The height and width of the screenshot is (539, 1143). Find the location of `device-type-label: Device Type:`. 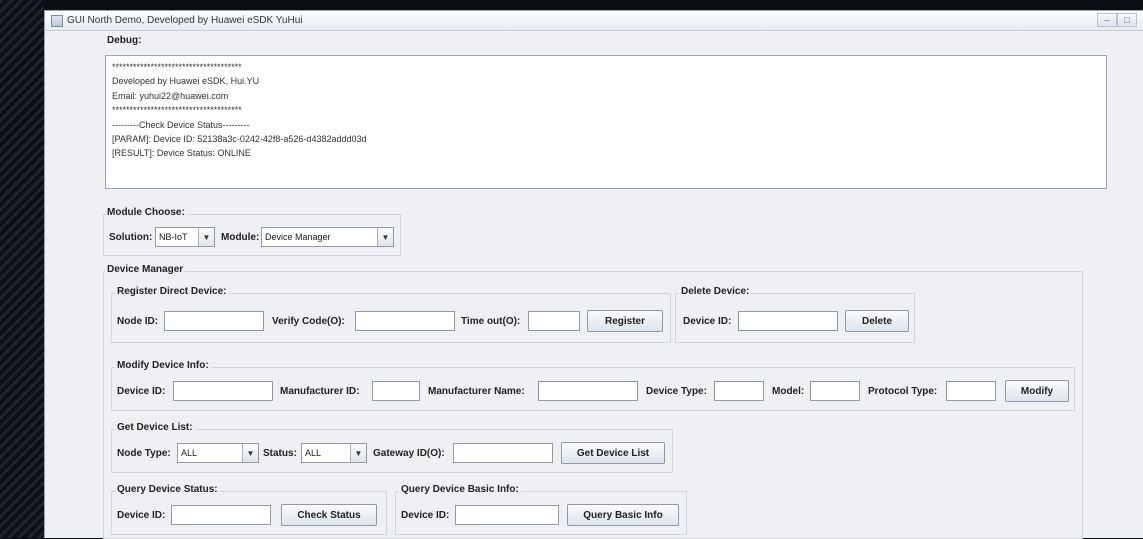

device-type-label: Device Type: is located at coordinates (676, 391).